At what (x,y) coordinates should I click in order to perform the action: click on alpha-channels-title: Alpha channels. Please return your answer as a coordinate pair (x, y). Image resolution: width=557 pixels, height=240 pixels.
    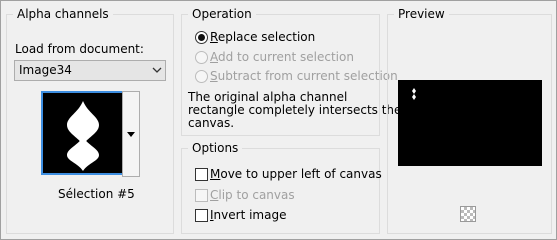
    Looking at the image, I should click on (63, 14).